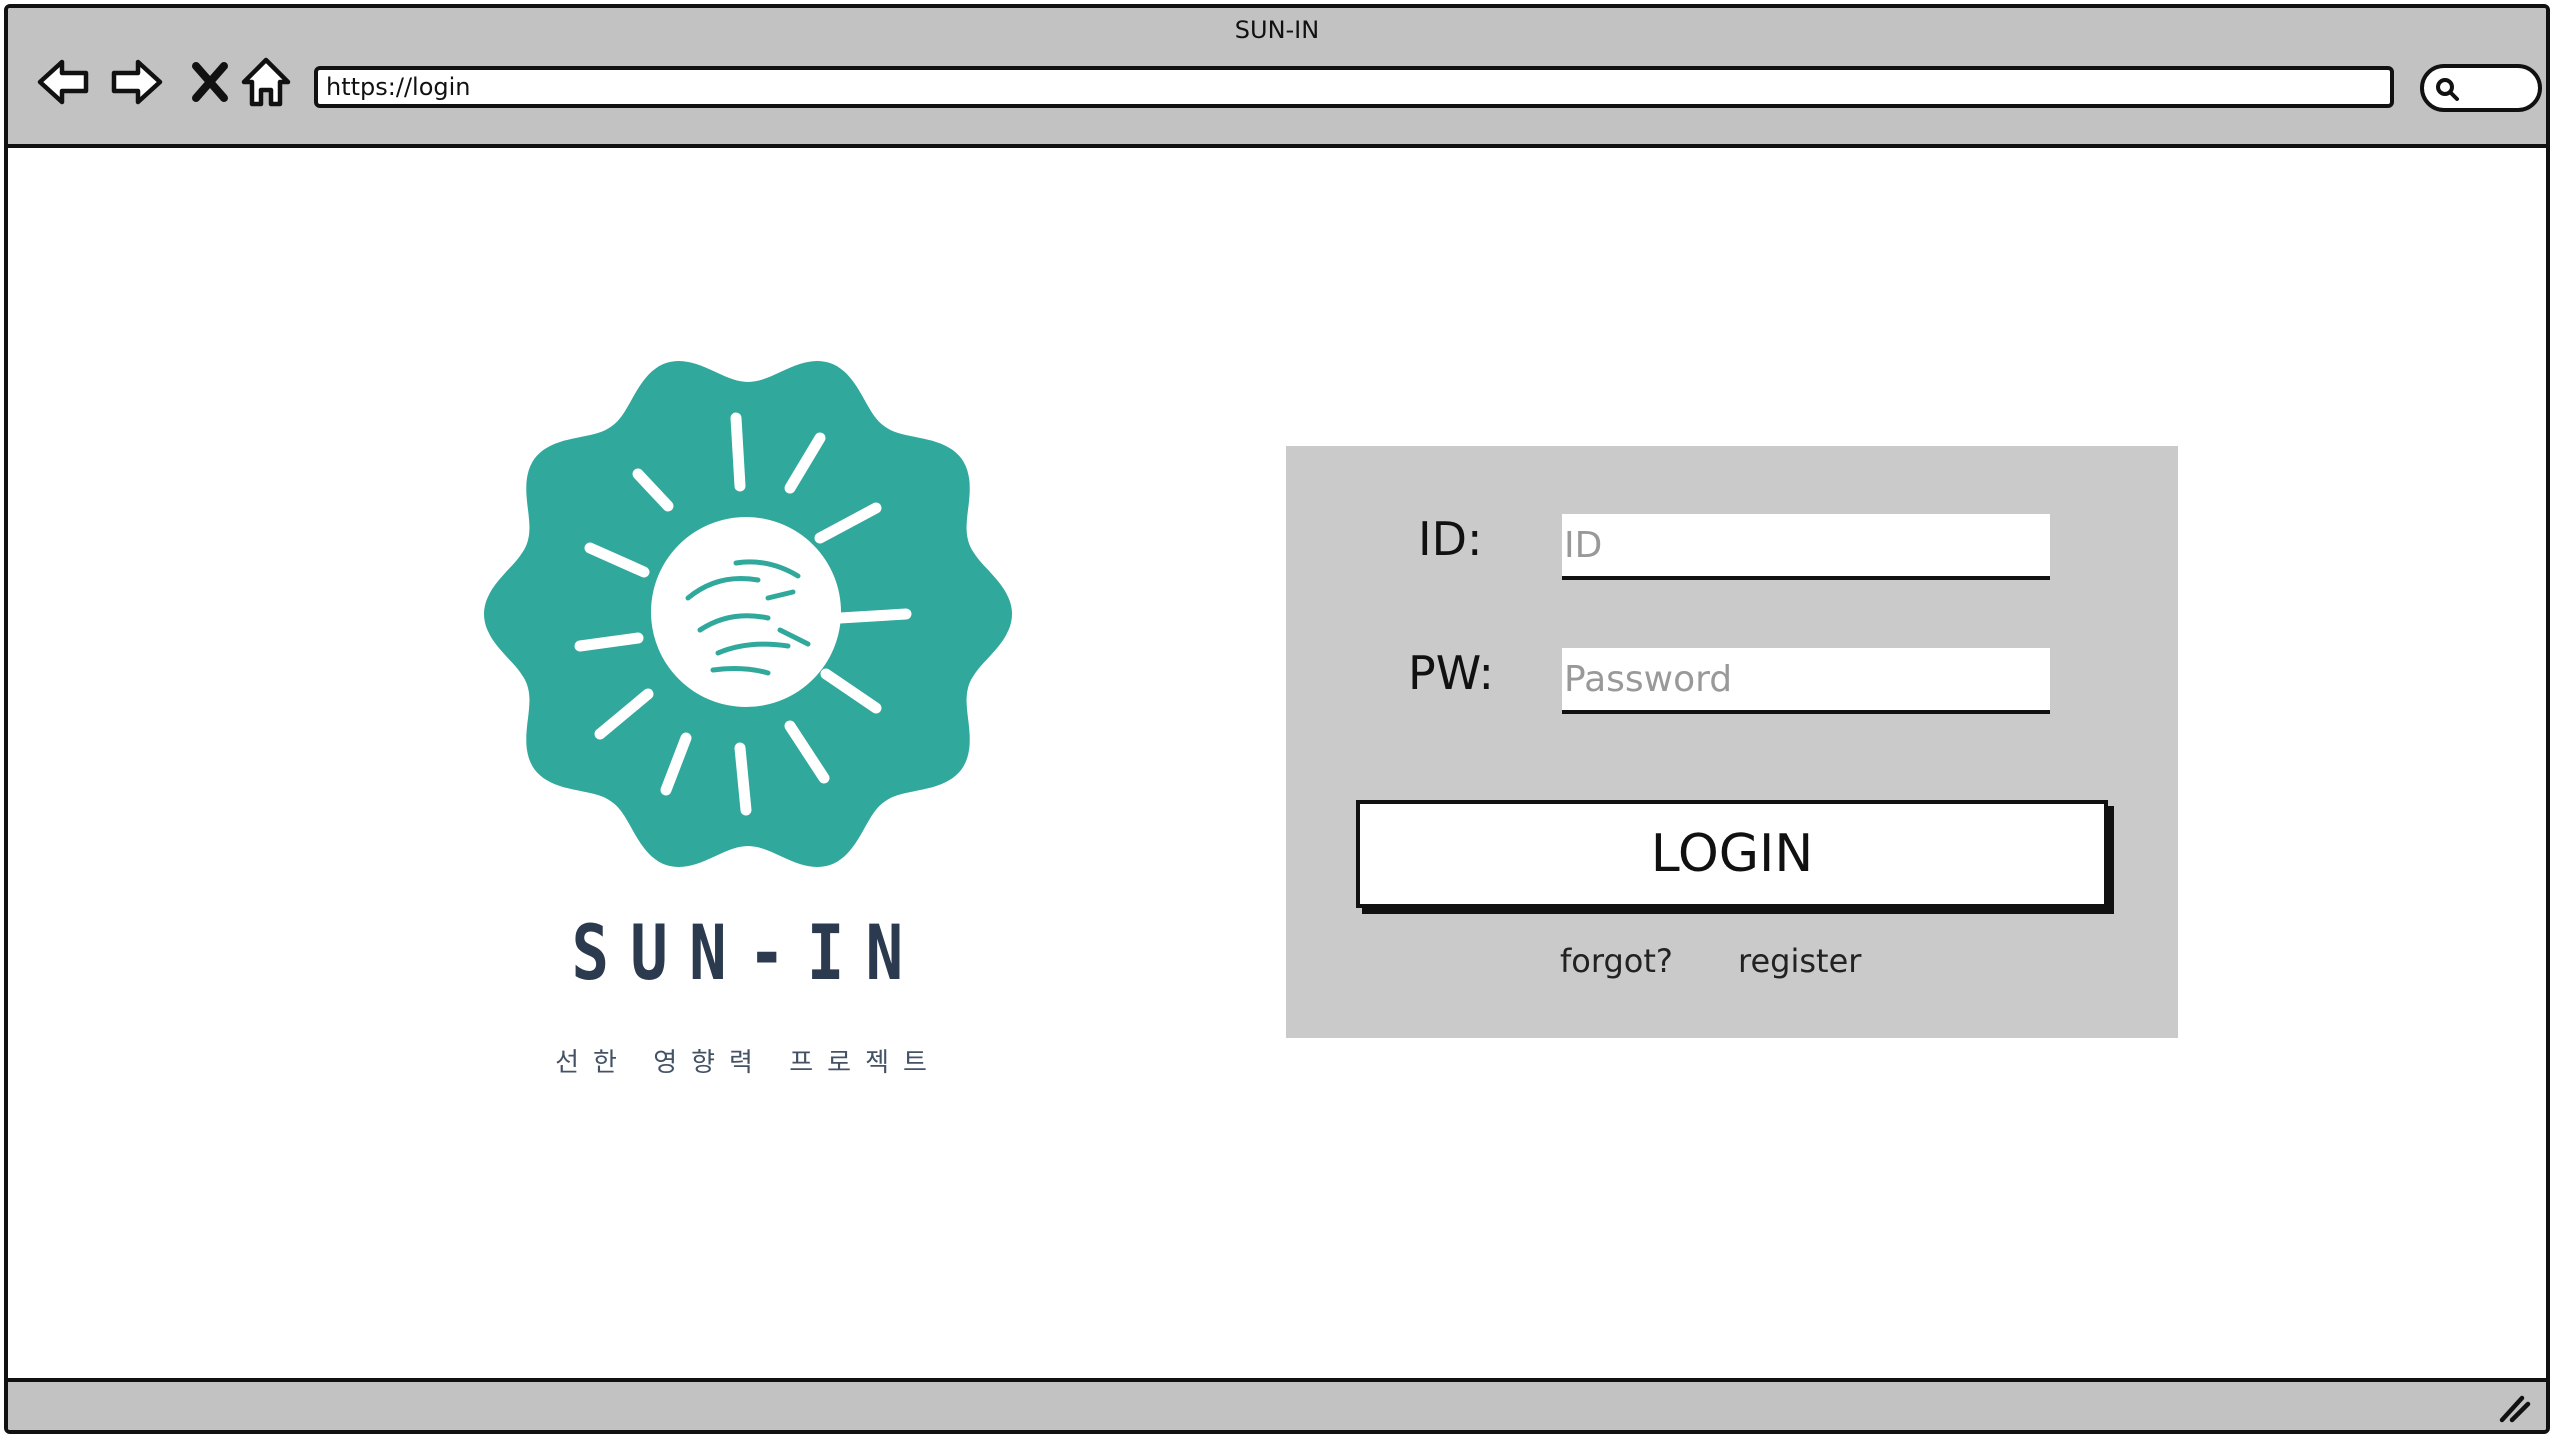 The width and height of the screenshot is (2560, 1440). I want to click on sun-logo-icon, so click(748, 614).